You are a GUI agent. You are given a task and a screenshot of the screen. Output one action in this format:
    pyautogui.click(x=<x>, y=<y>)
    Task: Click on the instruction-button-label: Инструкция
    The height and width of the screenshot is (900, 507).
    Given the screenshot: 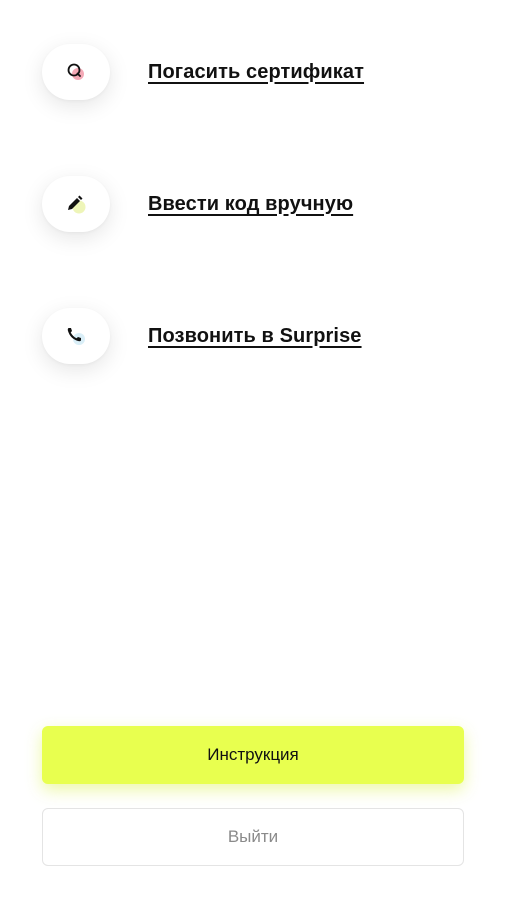 What is the action you would take?
    pyautogui.click(x=253, y=754)
    